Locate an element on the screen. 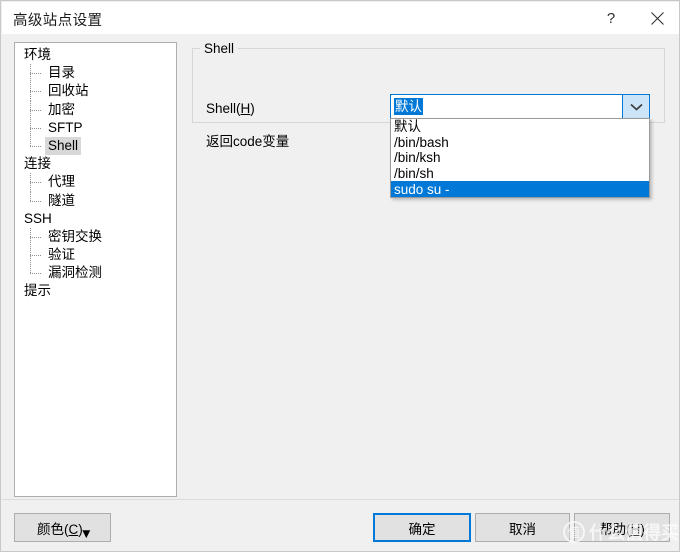 The height and width of the screenshot is (552, 680). sidebar-item-label: 代理 is located at coordinates (61, 182).